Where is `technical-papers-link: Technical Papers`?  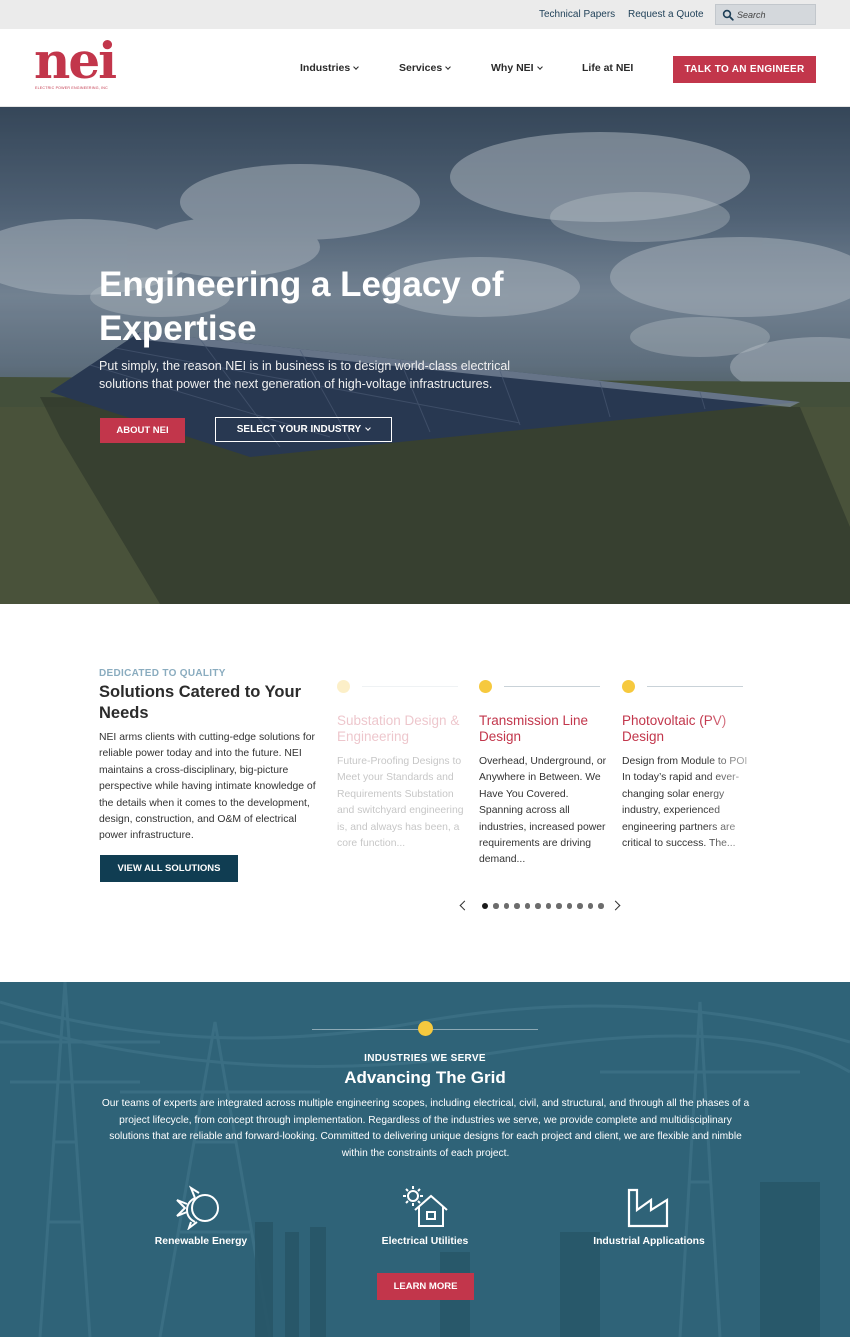
technical-papers-link: Technical Papers is located at coordinates (577, 14).